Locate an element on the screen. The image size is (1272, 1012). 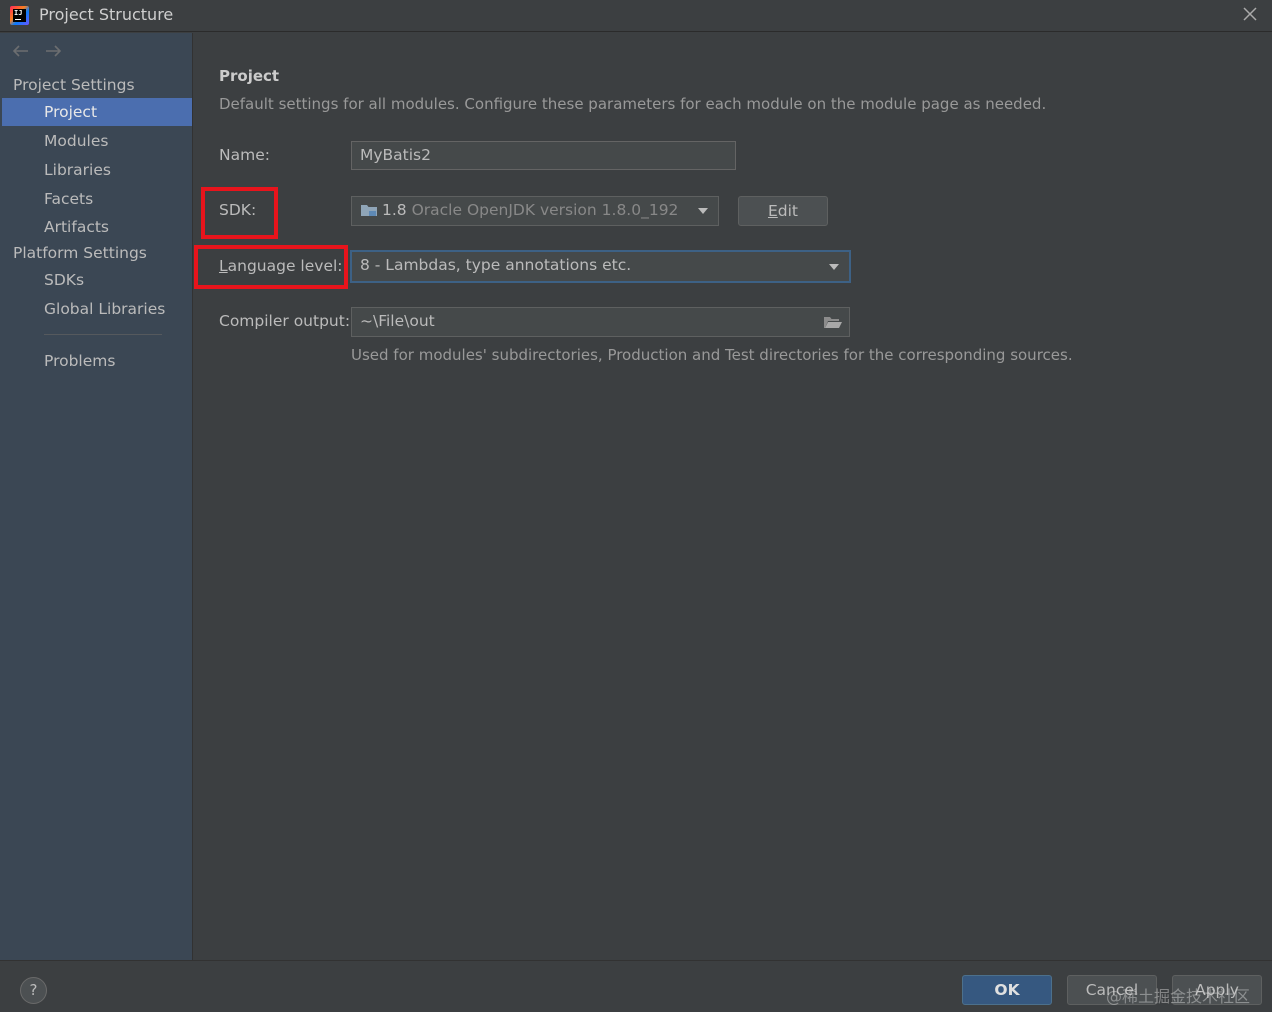
compiler-output-label: Compiler output: is located at coordinates (285, 321).